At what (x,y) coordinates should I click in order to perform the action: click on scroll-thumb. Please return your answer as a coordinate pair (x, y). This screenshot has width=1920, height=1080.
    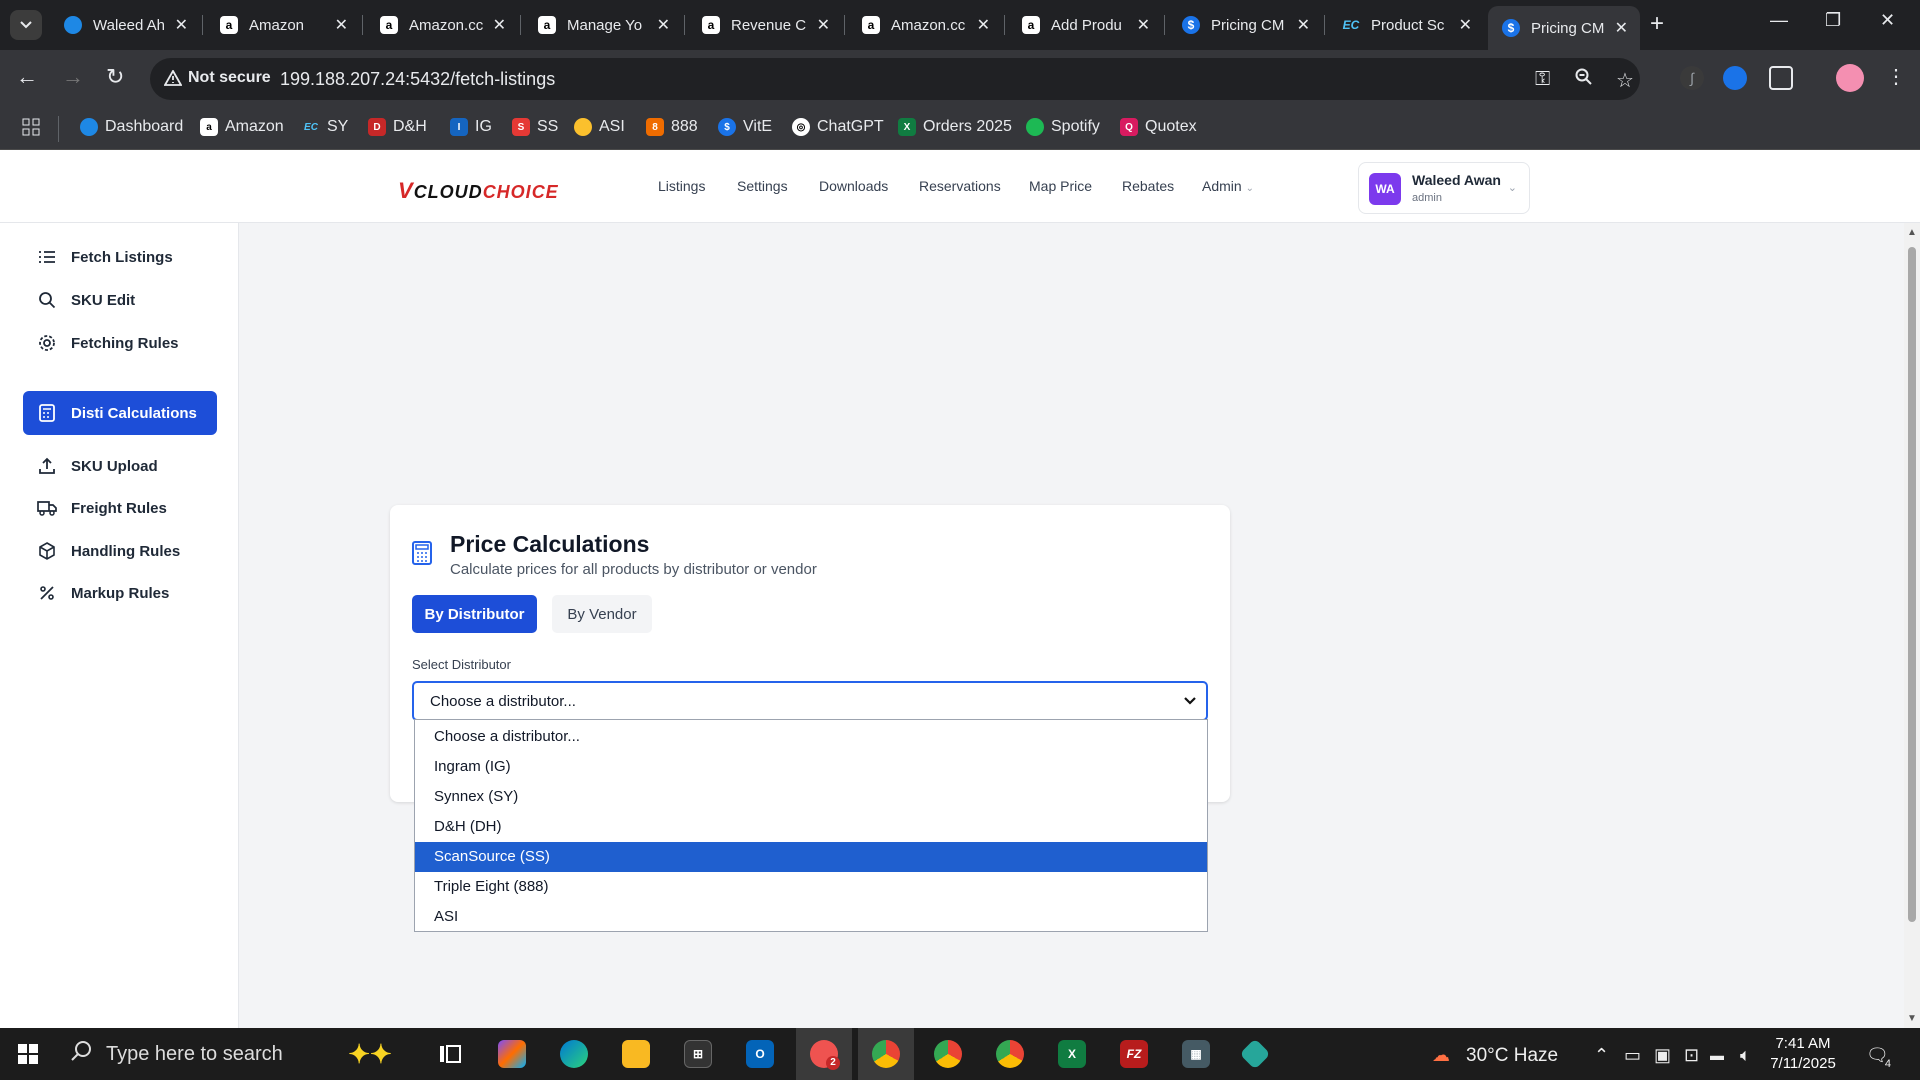
    Looking at the image, I should click on (1912, 584).